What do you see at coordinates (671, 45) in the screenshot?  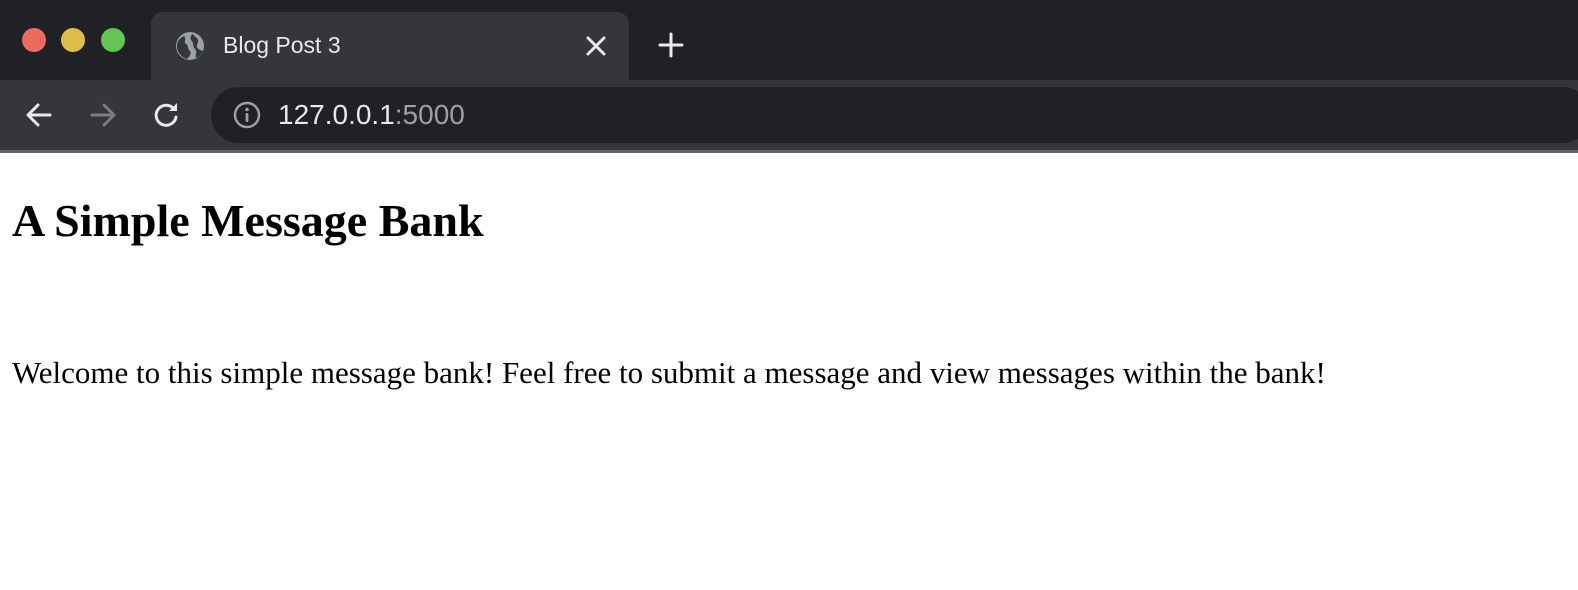 I see `new-tab-button` at bounding box center [671, 45].